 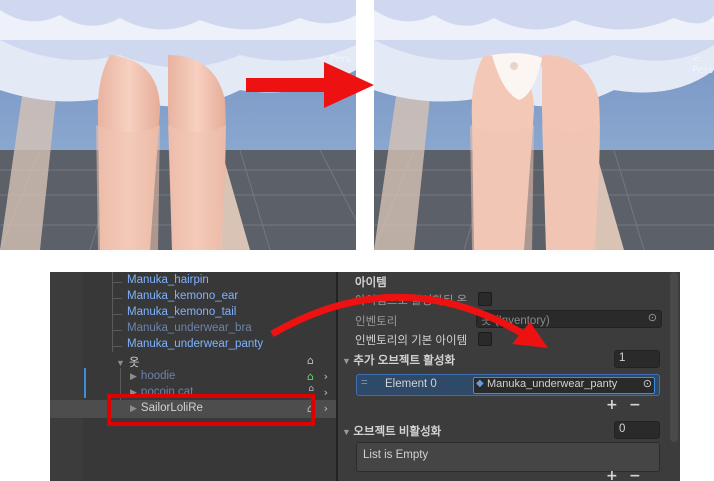 What do you see at coordinates (622, 429) in the screenshot?
I see `size-value: 0` at bounding box center [622, 429].